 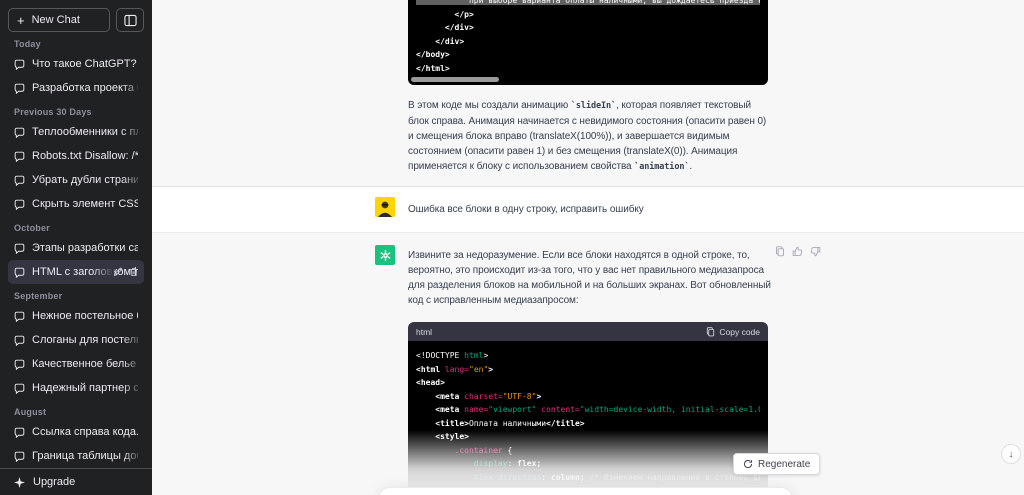 I want to click on code-line: <html lang="en">, so click(x=588, y=370).